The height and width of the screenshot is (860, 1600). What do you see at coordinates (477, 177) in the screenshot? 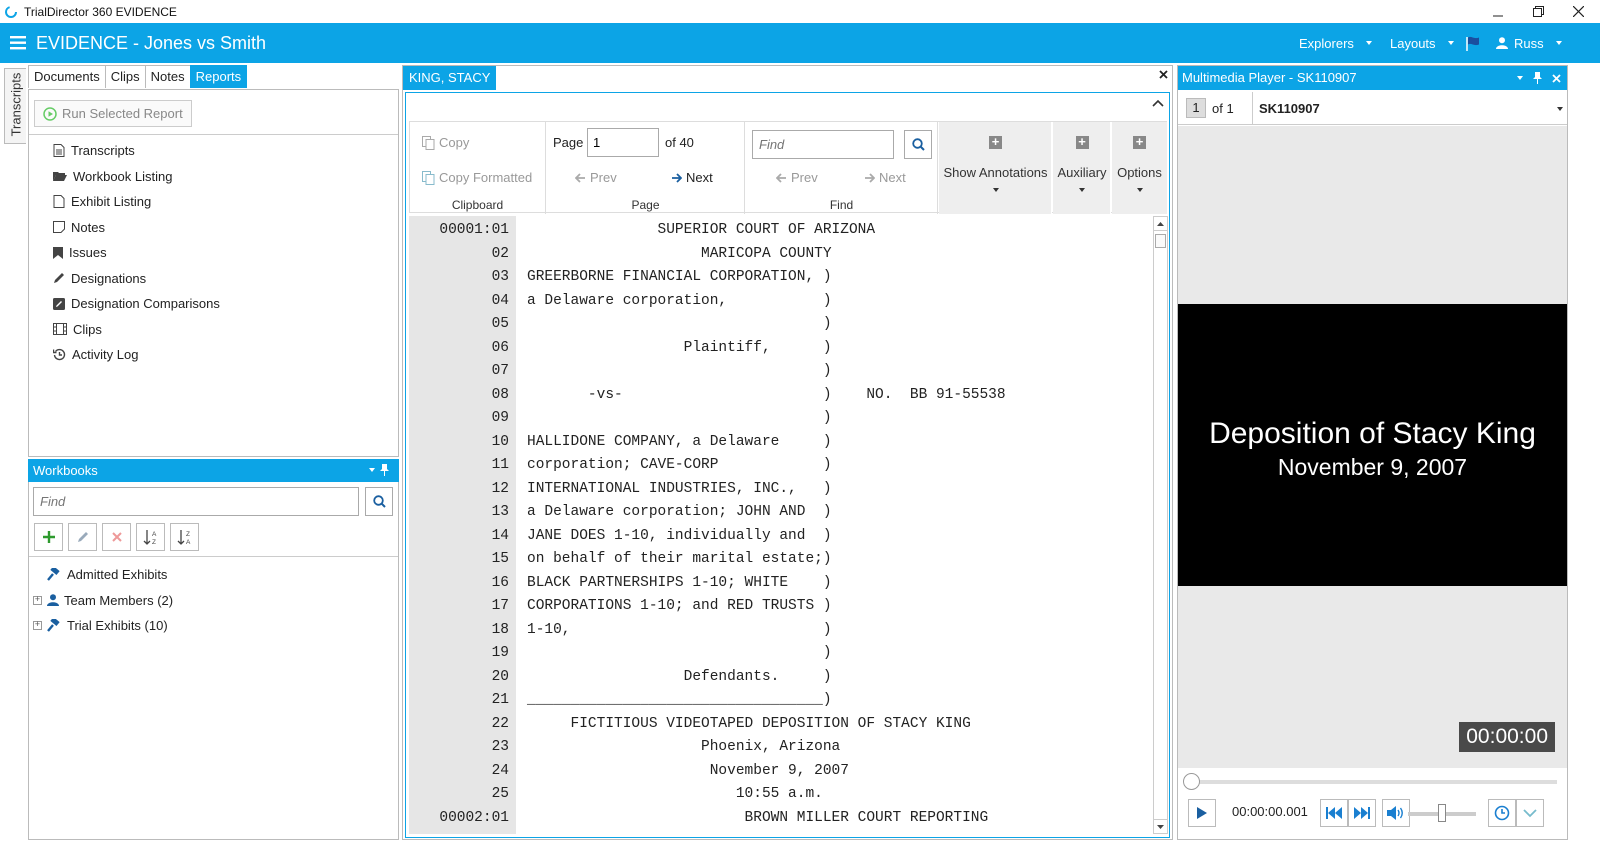
I see `copy-formatted-button: Copy Formatted` at bounding box center [477, 177].